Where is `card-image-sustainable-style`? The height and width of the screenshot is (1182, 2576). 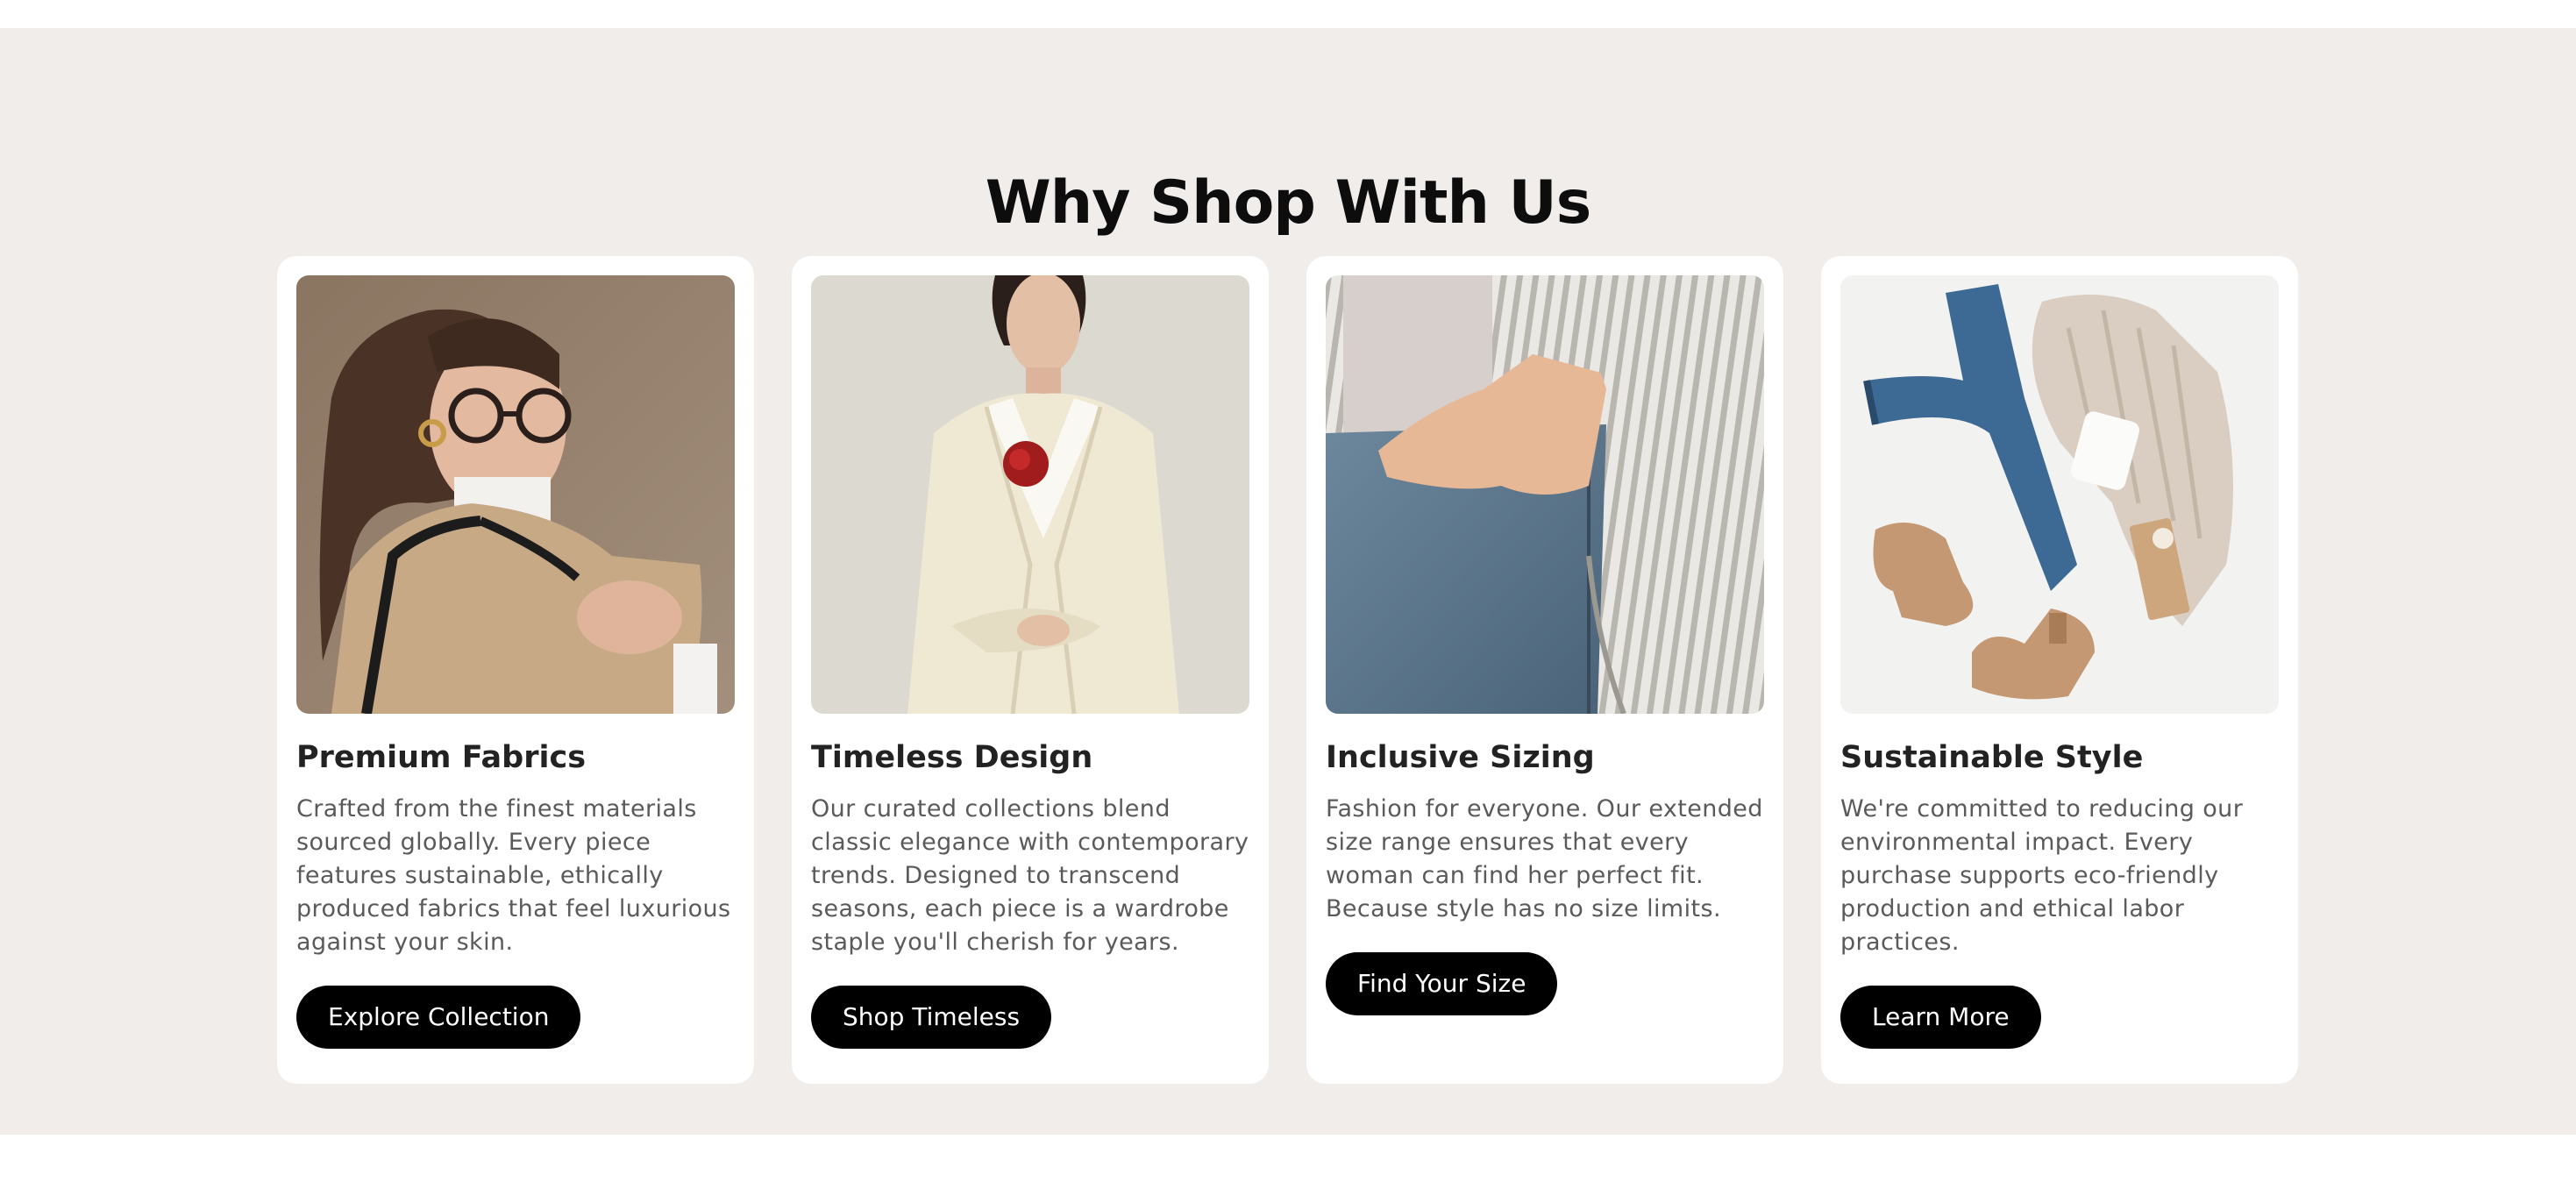 card-image-sustainable-style is located at coordinates (2059, 495).